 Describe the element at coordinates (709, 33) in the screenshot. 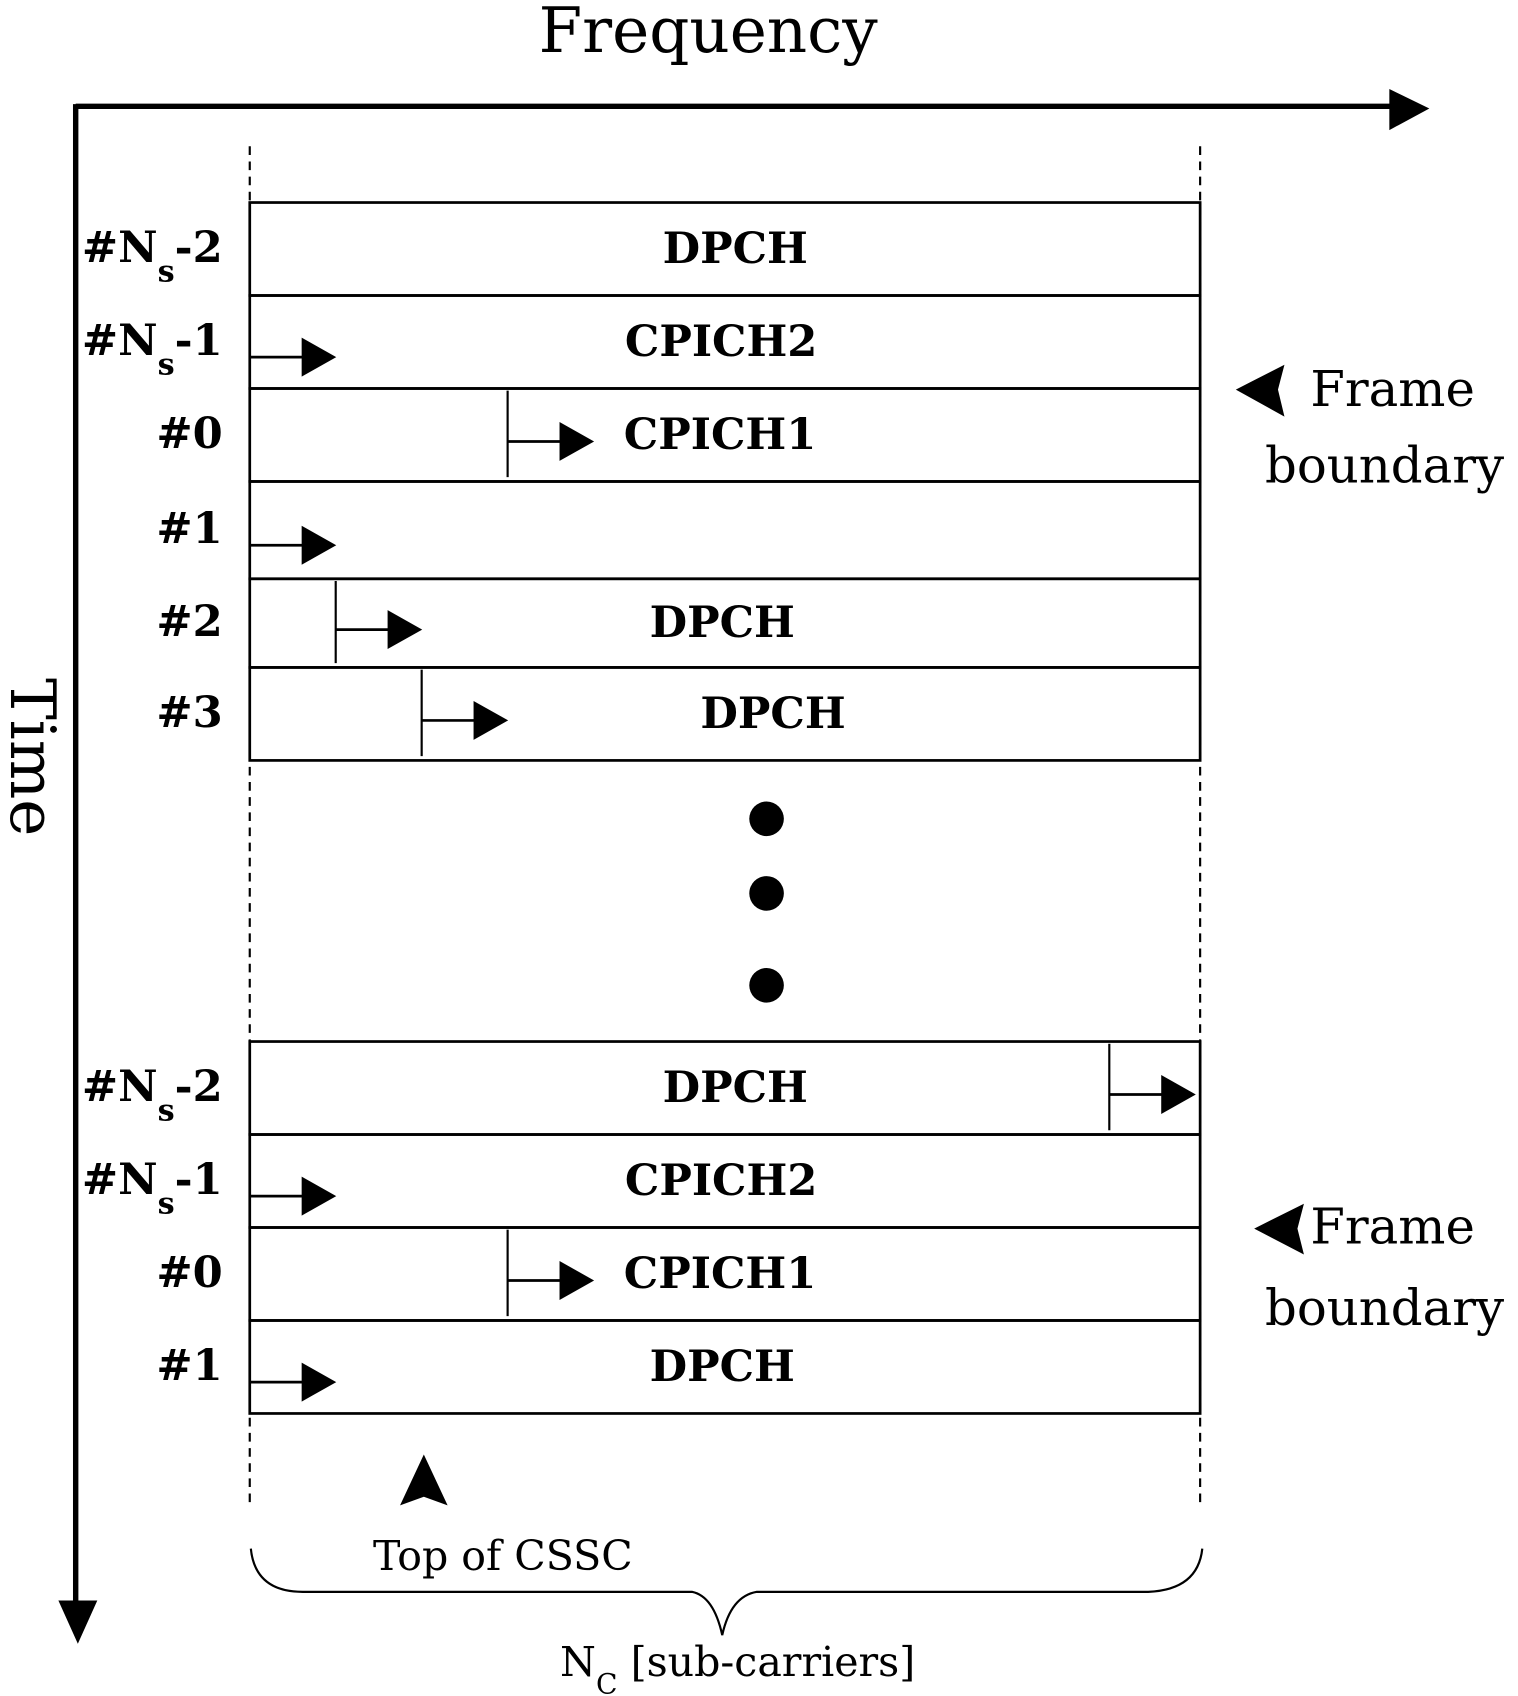

I see `frequency-axis-label: Frequency` at that location.